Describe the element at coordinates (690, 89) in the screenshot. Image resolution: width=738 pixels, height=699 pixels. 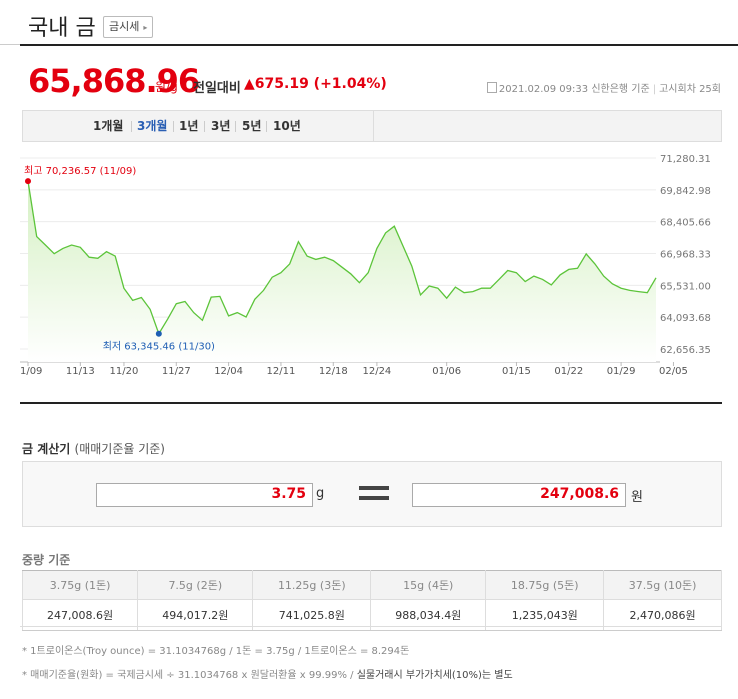
I see `quote-round: 고시회차 25회` at that location.